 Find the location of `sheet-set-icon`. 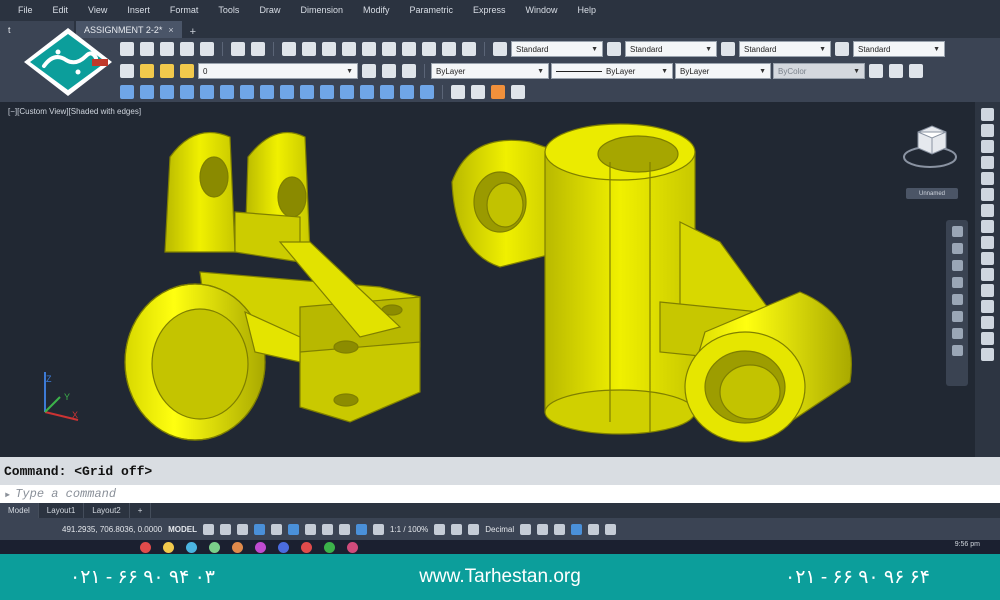

sheet-set-icon is located at coordinates (409, 49).